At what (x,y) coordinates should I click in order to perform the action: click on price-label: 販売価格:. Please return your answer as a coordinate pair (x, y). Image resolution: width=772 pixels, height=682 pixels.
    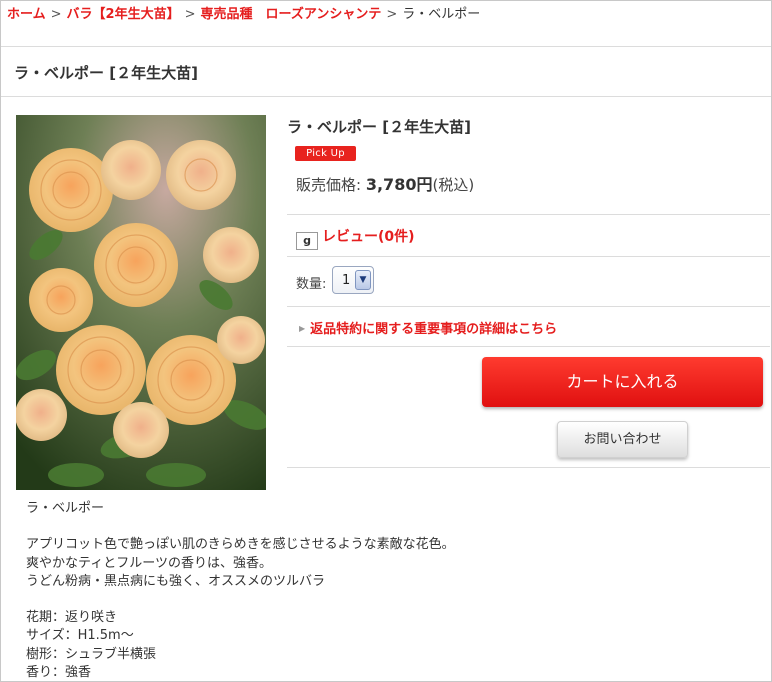
    Looking at the image, I should click on (329, 185).